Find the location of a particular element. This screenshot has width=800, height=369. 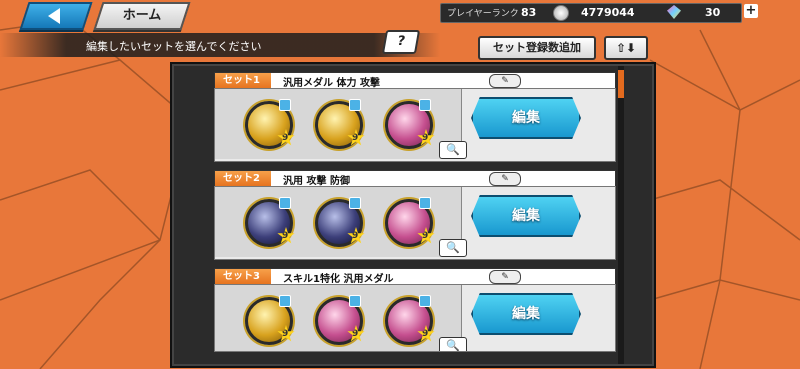

set-tag: セット1 is located at coordinates (243, 81).